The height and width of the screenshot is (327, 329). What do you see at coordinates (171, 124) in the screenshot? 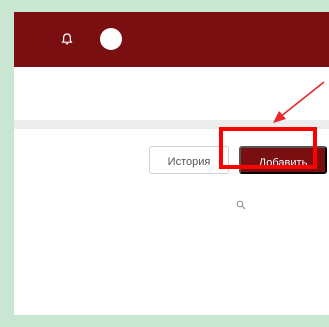
I see `section-divider` at bounding box center [171, 124].